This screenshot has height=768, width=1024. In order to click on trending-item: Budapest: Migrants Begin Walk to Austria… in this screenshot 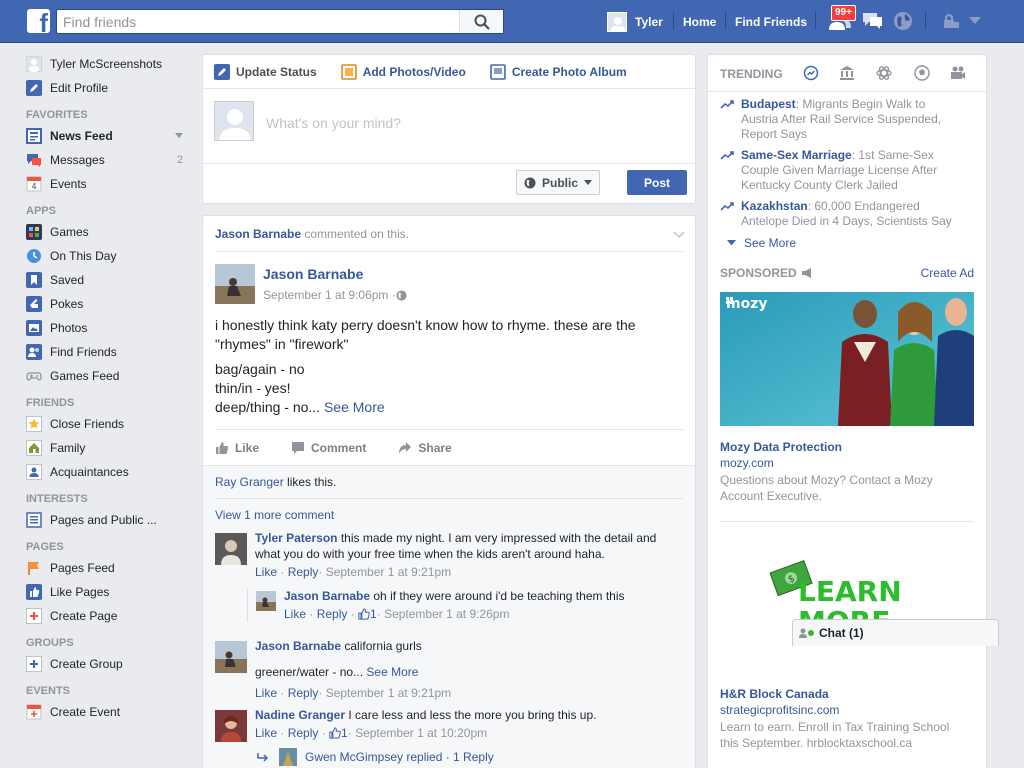, I will do `click(840, 119)`.